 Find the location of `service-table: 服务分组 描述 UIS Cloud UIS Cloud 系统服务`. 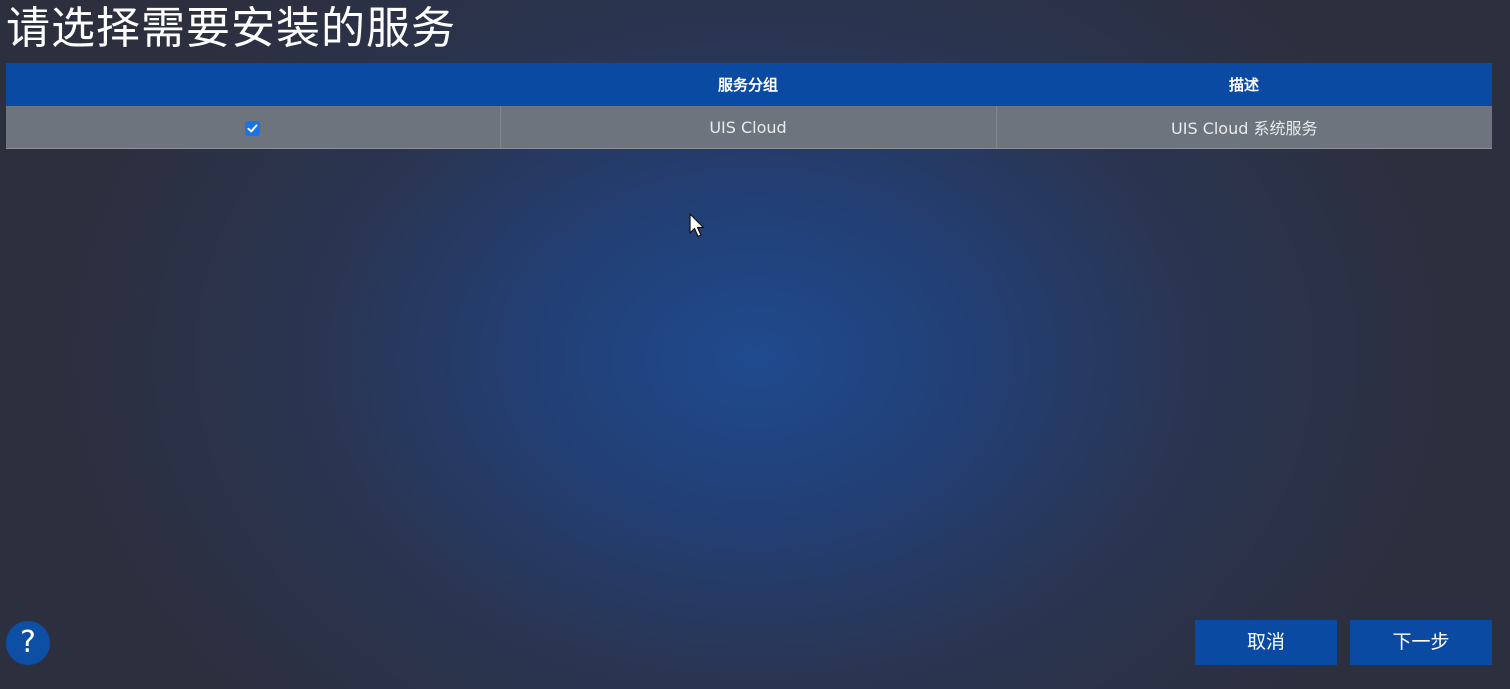

service-table: 服务分组 描述 UIS Cloud UIS Cloud 系统服务 is located at coordinates (749, 106).